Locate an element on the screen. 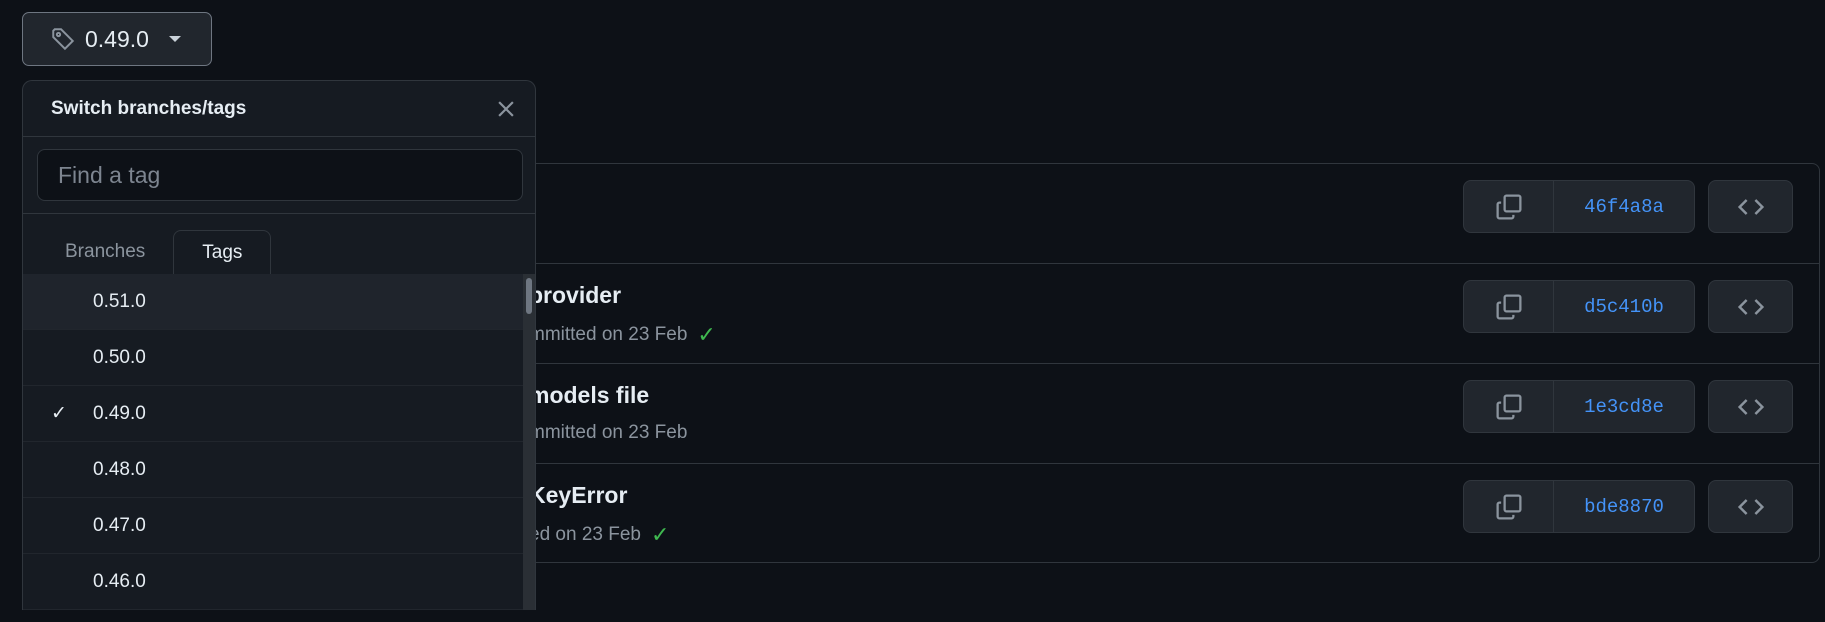 The image size is (1825, 622). tag-item: 0.50.0 is located at coordinates (279, 358).